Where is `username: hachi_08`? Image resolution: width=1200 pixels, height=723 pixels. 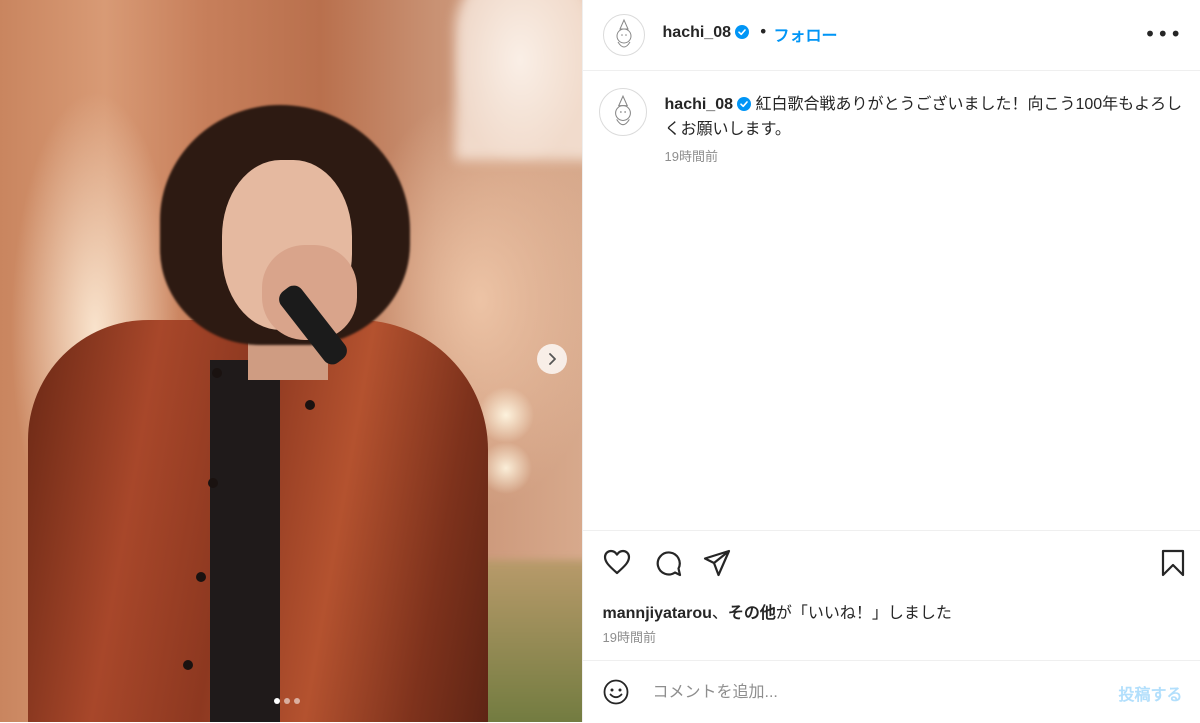 username: hachi_08 is located at coordinates (706, 33).